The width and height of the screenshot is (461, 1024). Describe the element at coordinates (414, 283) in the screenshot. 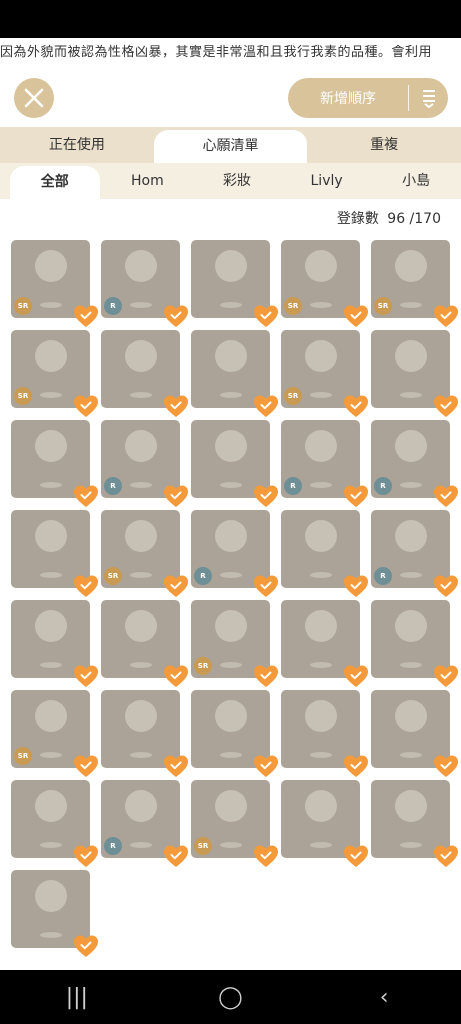

I see `item-card-brown-hair: SR` at that location.